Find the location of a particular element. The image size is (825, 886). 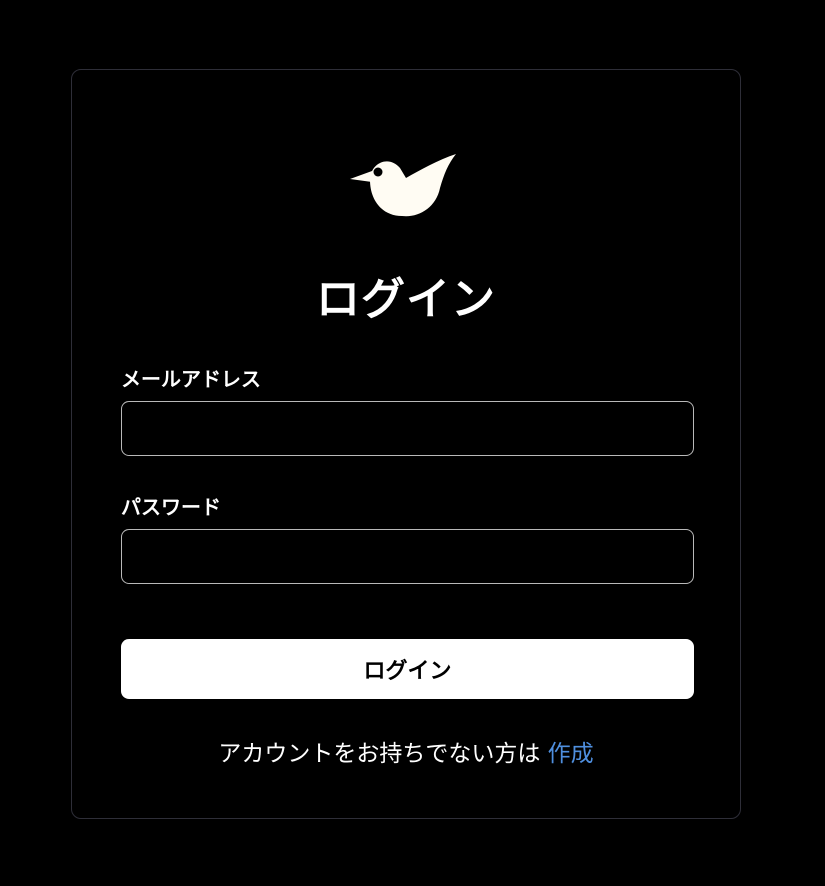

signup-prompt: アカウントをお持ちでない方は 作成 is located at coordinates (406, 754).